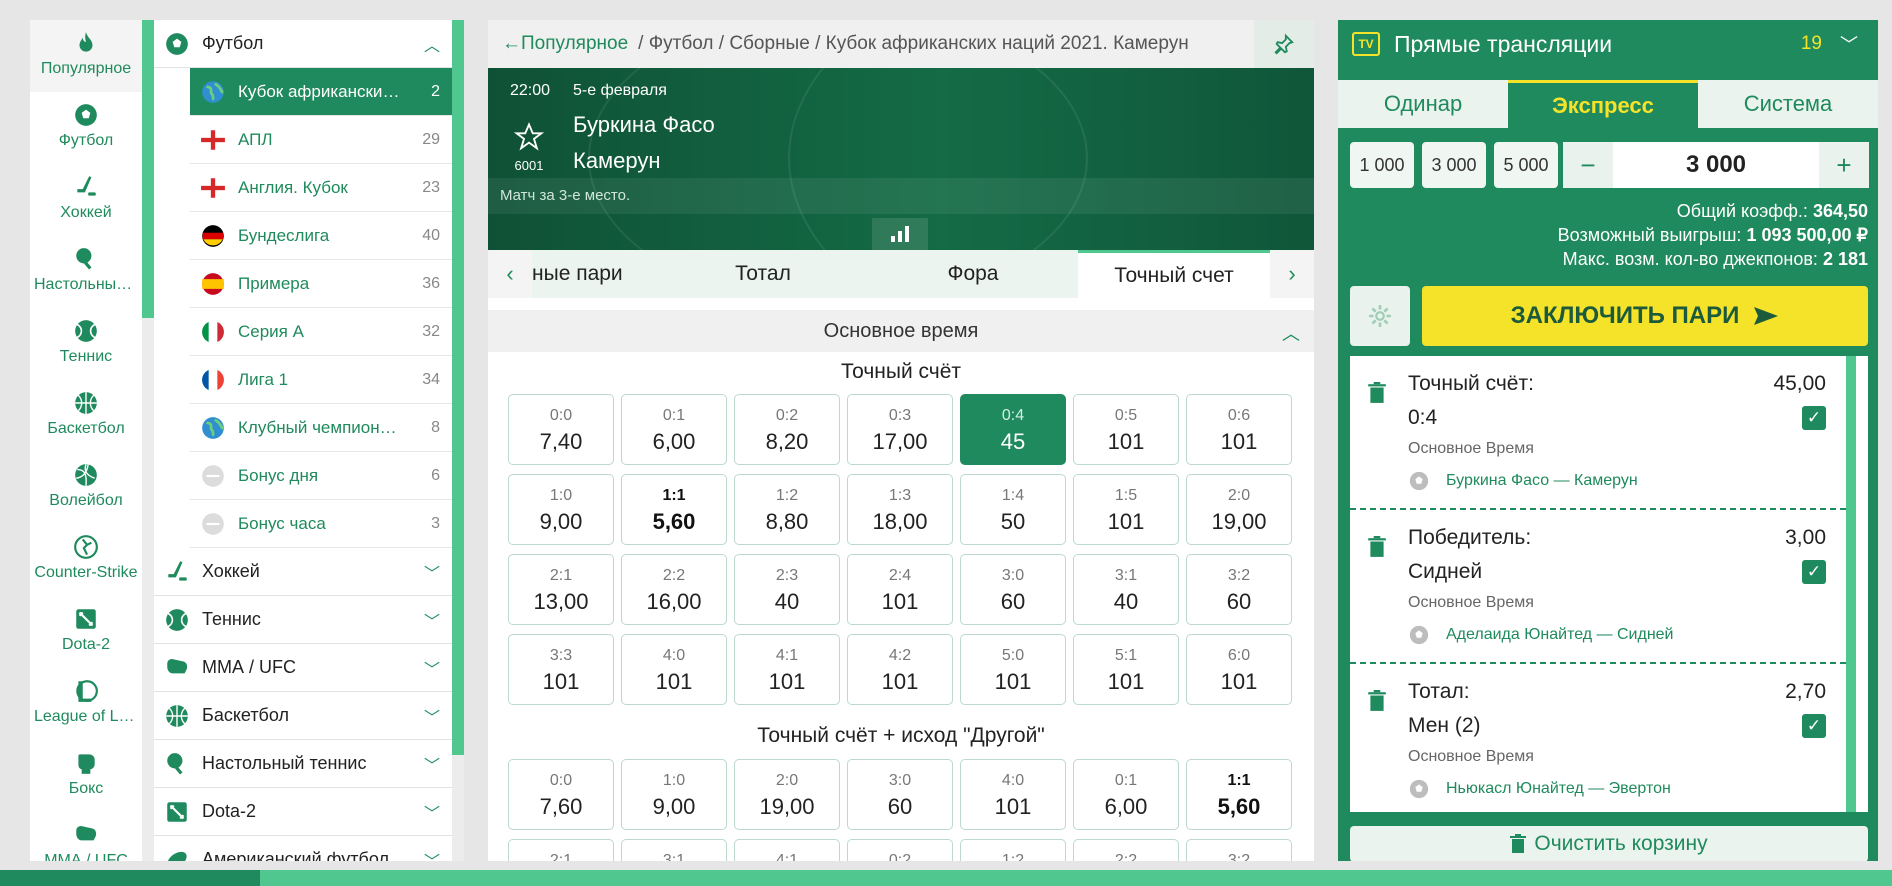 This screenshot has height=886, width=1892. What do you see at coordinates (303, 848) in the screenshot?
I see `tree-sport-item: Американский футбол ﹀` at bounding box center [303, 848].